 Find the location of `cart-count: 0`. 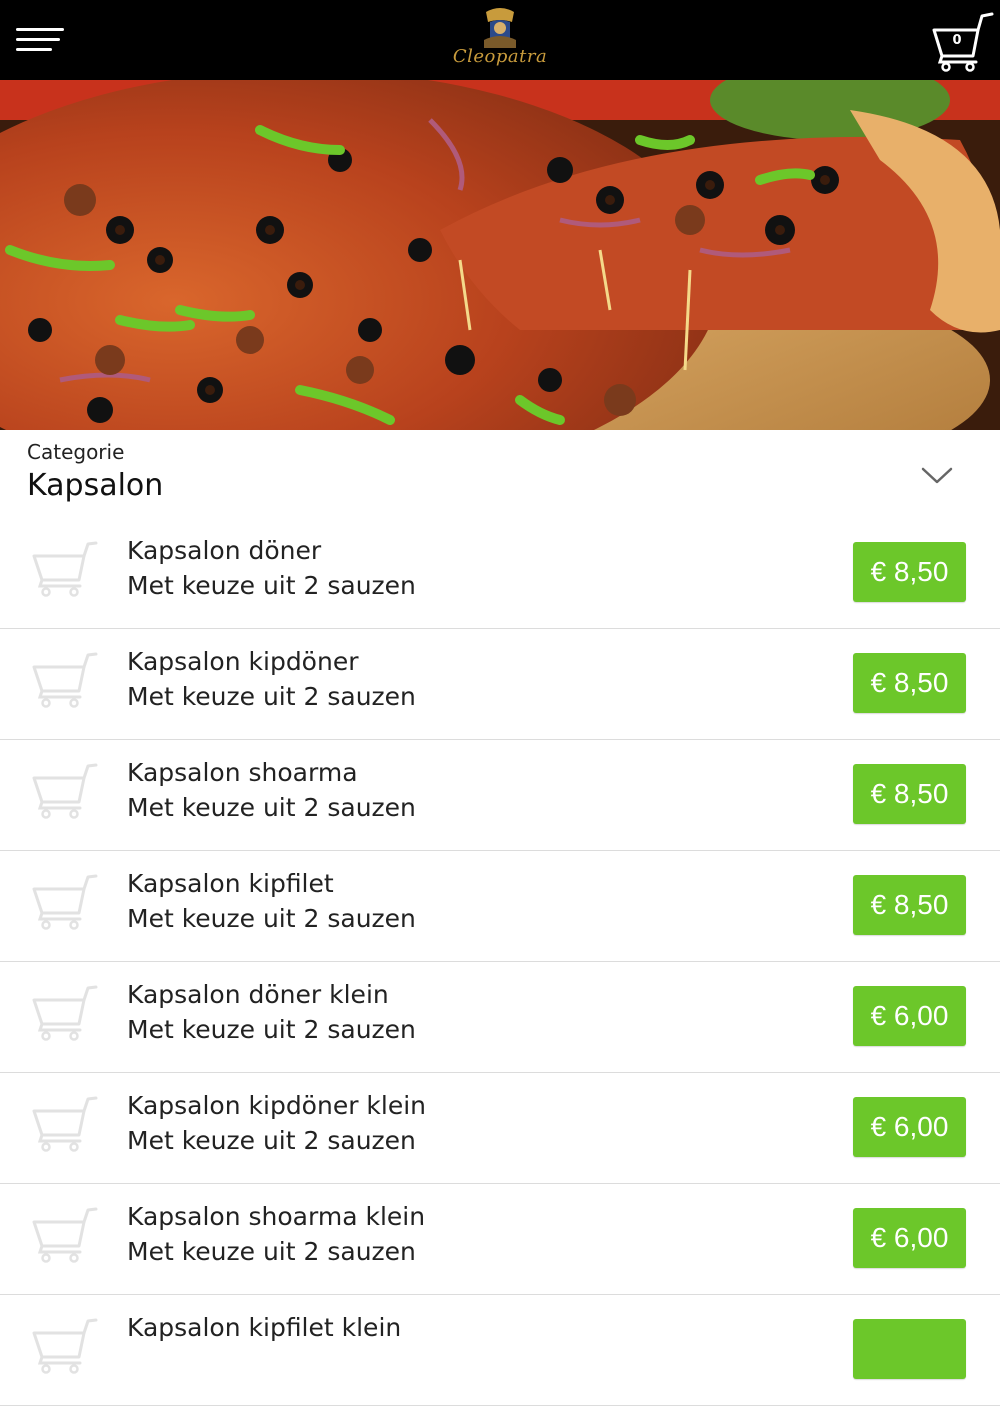

cart-count: 0 is located at coordinates (957, 40).